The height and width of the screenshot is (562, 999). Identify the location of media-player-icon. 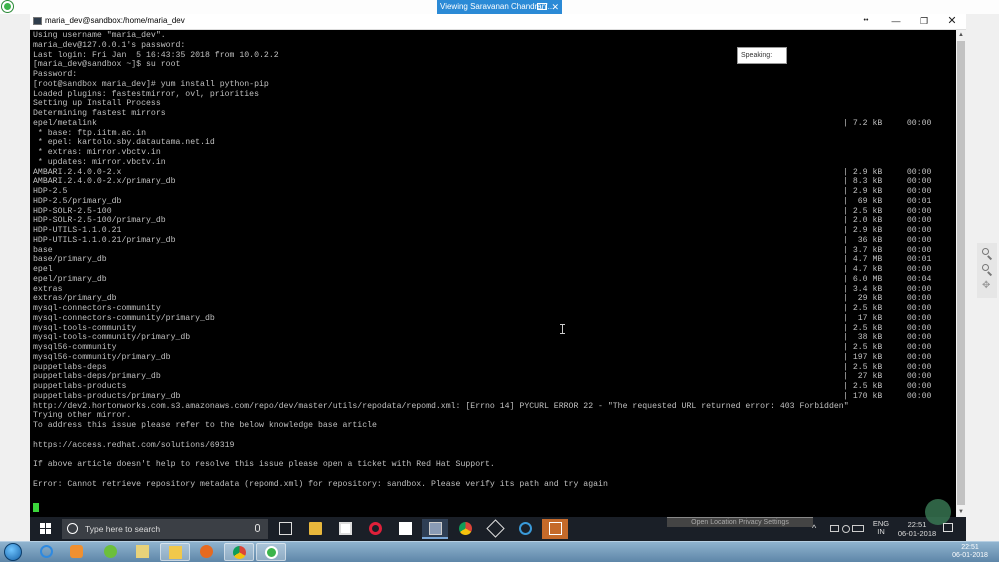
(77, 552).